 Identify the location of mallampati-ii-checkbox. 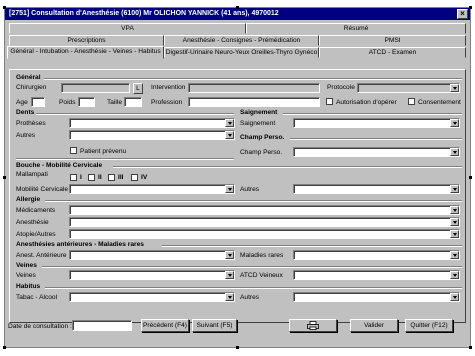
(91, 177).